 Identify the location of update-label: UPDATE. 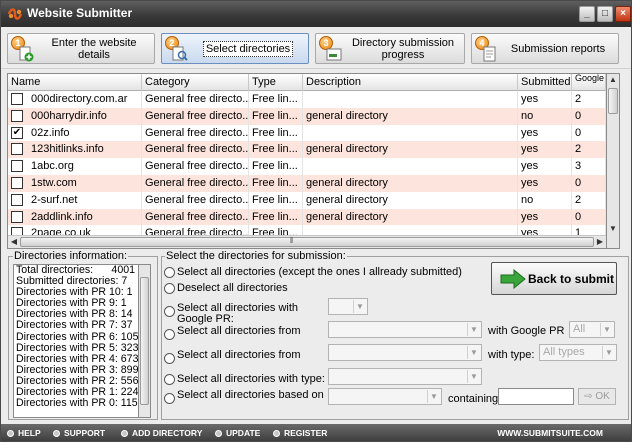
(243, 433).